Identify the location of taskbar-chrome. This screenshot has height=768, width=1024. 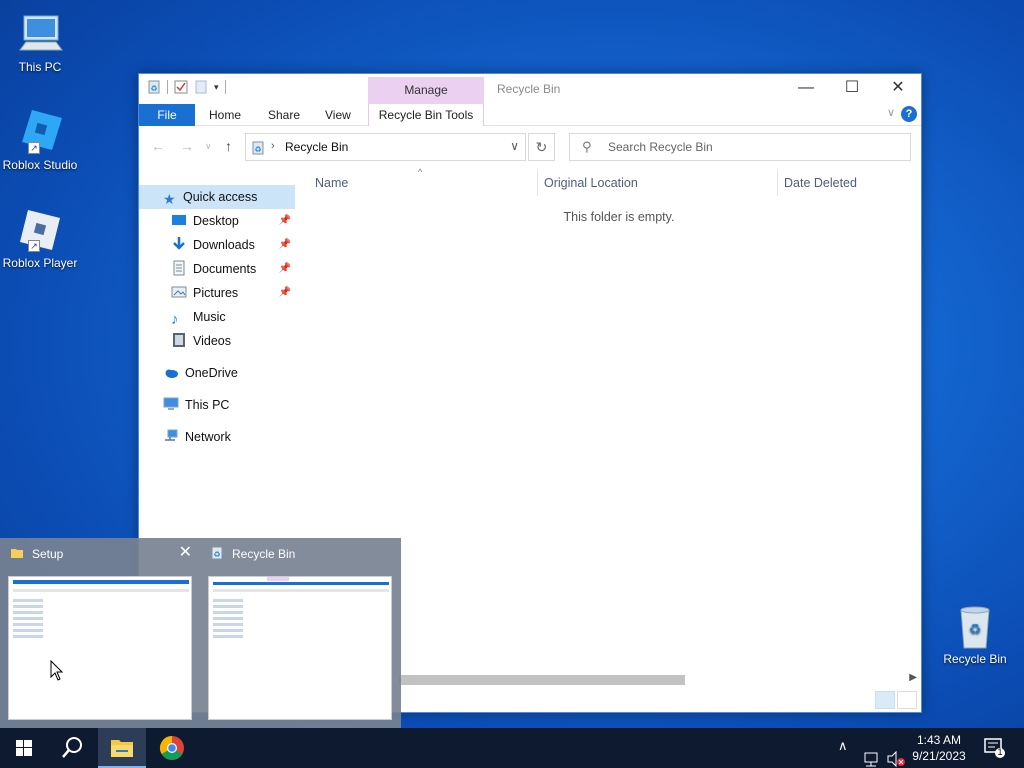
(172, 748).